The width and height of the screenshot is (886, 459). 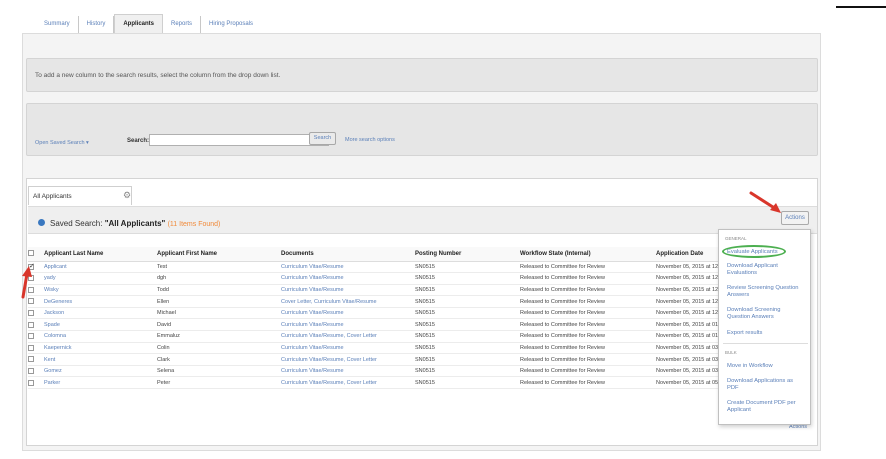 I want to click on cell-first-name: Selena, so click(x=219, y=371).